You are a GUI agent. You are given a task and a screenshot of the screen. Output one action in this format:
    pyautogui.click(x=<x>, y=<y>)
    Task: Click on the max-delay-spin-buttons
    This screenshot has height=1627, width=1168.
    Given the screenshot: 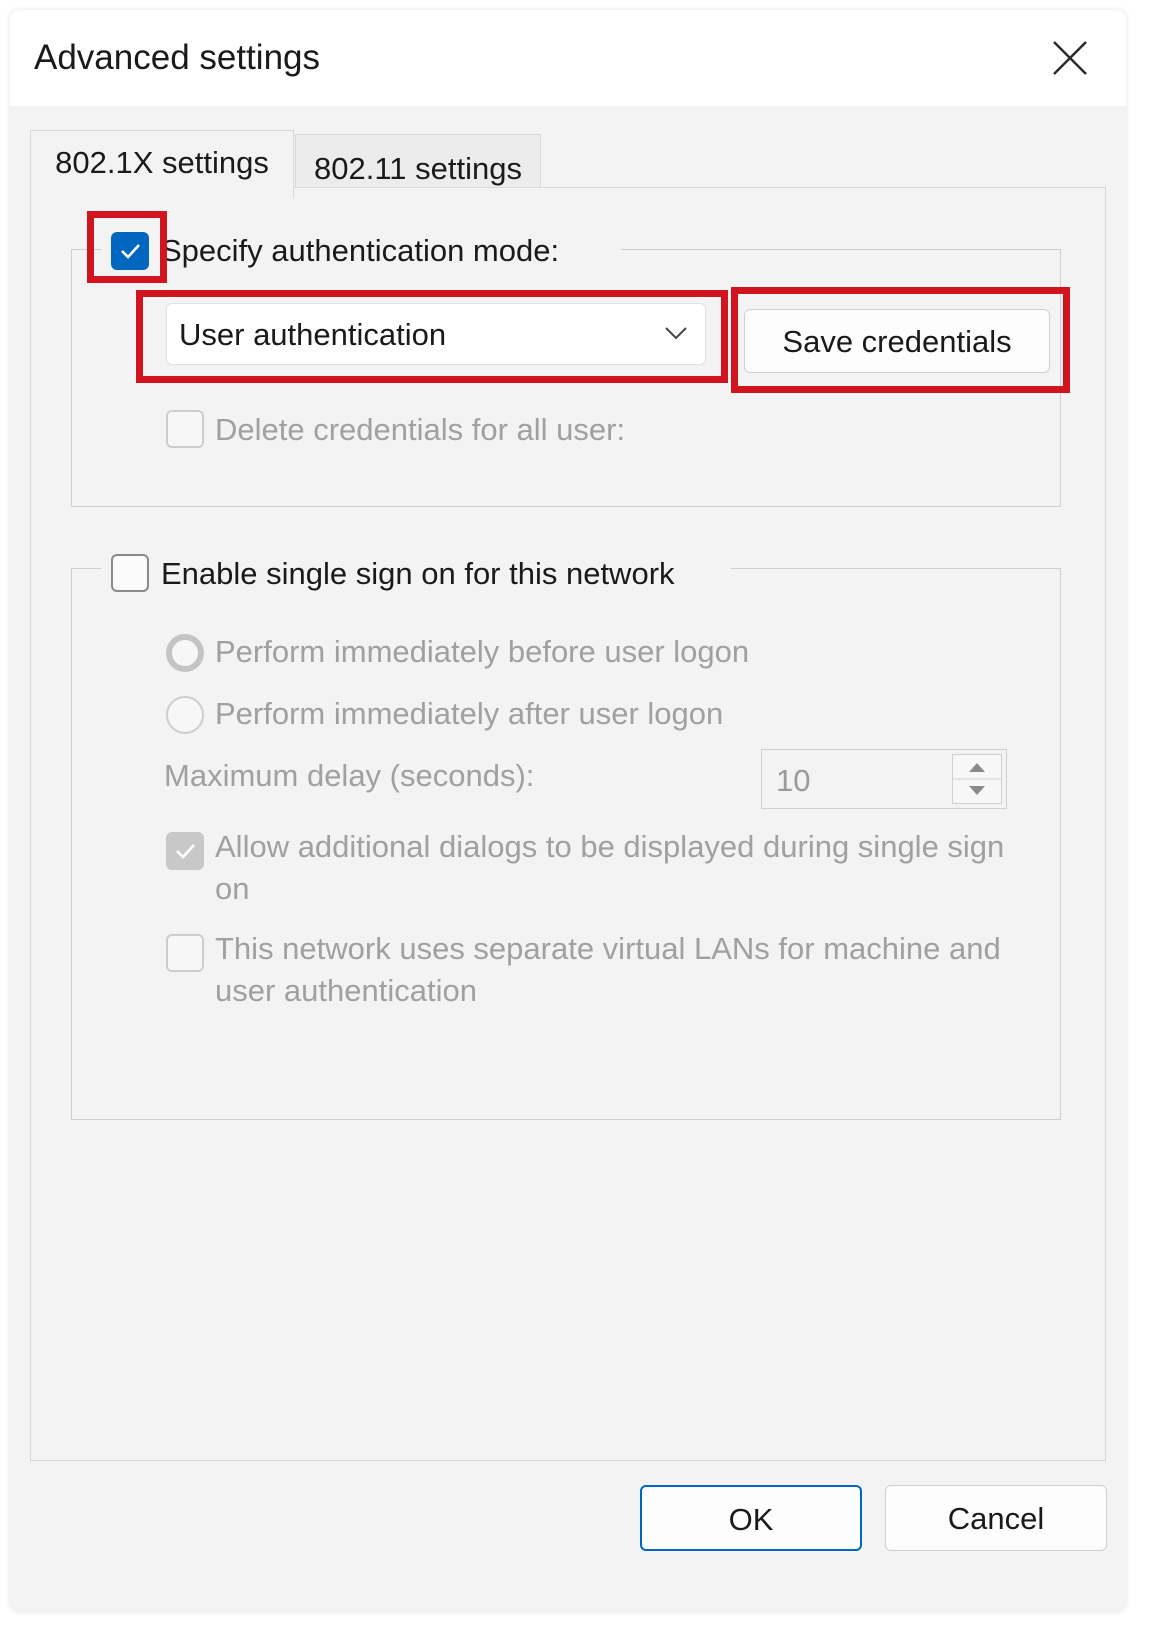 What is the action you would take?
    pyautogui.click(x=977, y=779)
    